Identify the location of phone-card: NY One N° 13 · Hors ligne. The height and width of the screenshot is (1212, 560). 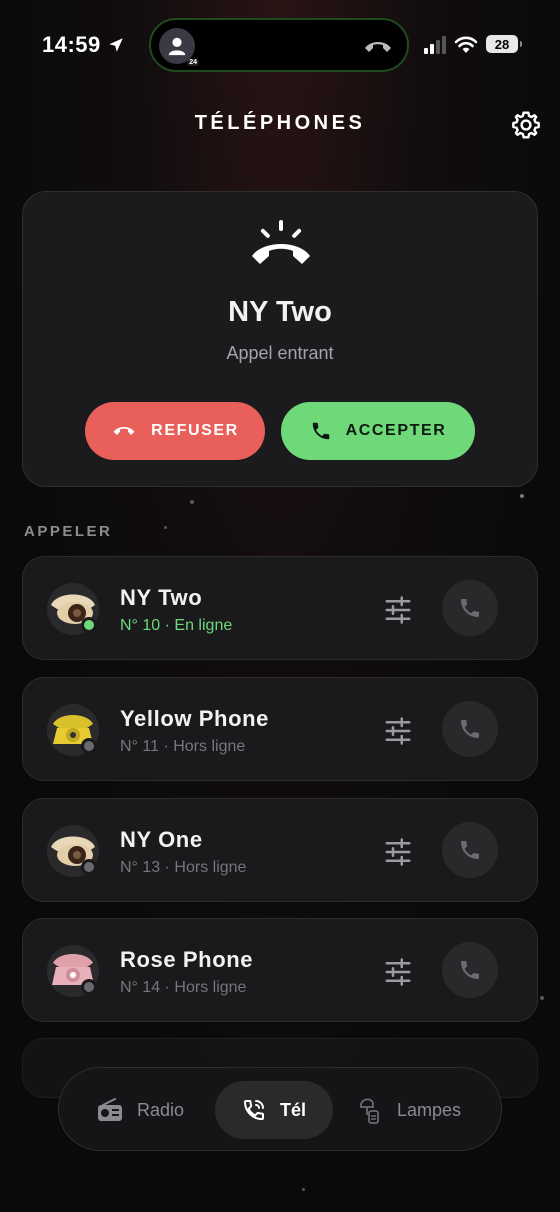
(280, 850).